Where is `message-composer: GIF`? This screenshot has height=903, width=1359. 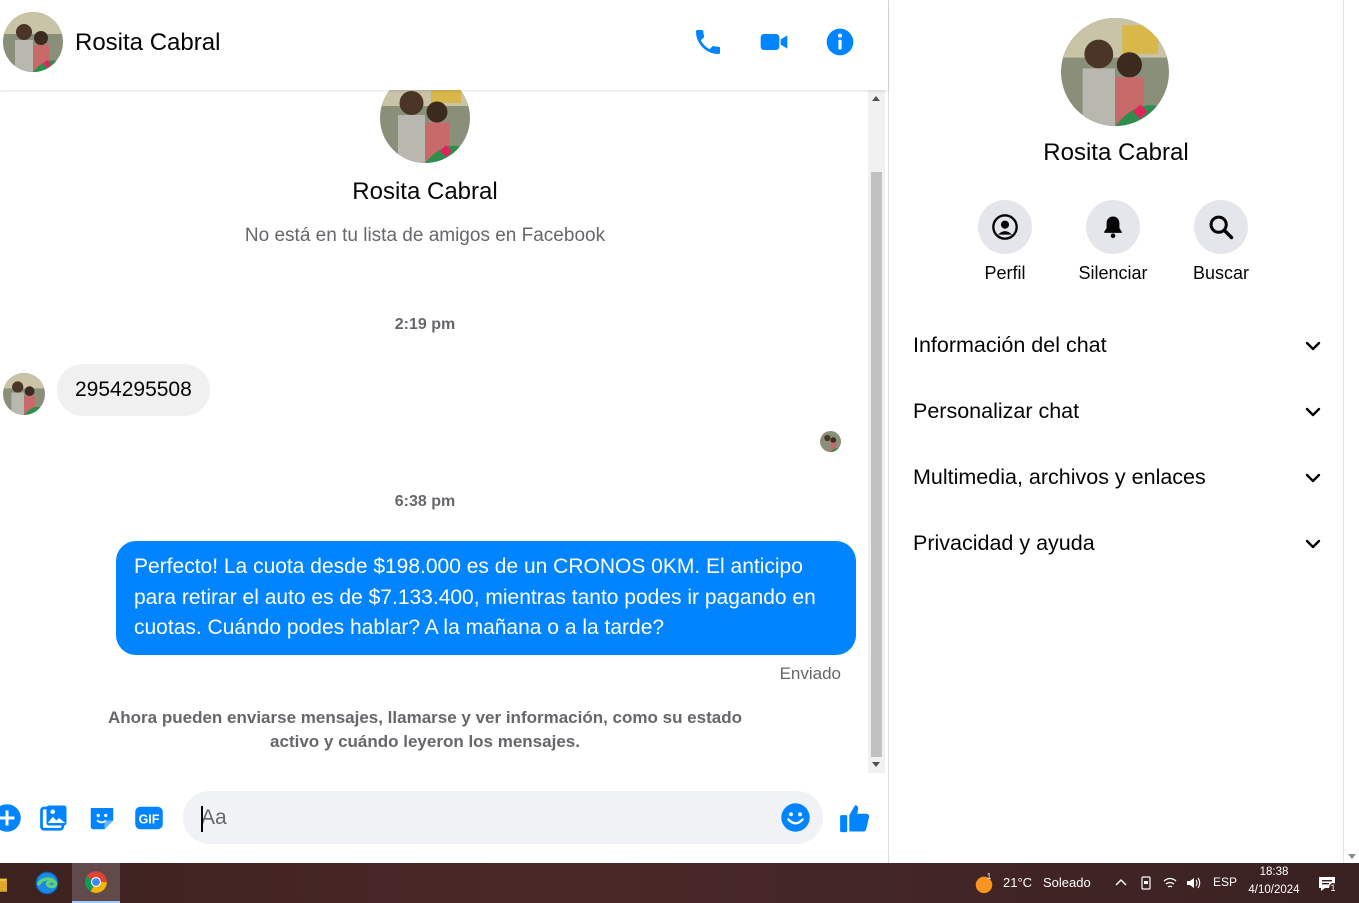 message-composer: GIF is located at coordinates (444, 818).